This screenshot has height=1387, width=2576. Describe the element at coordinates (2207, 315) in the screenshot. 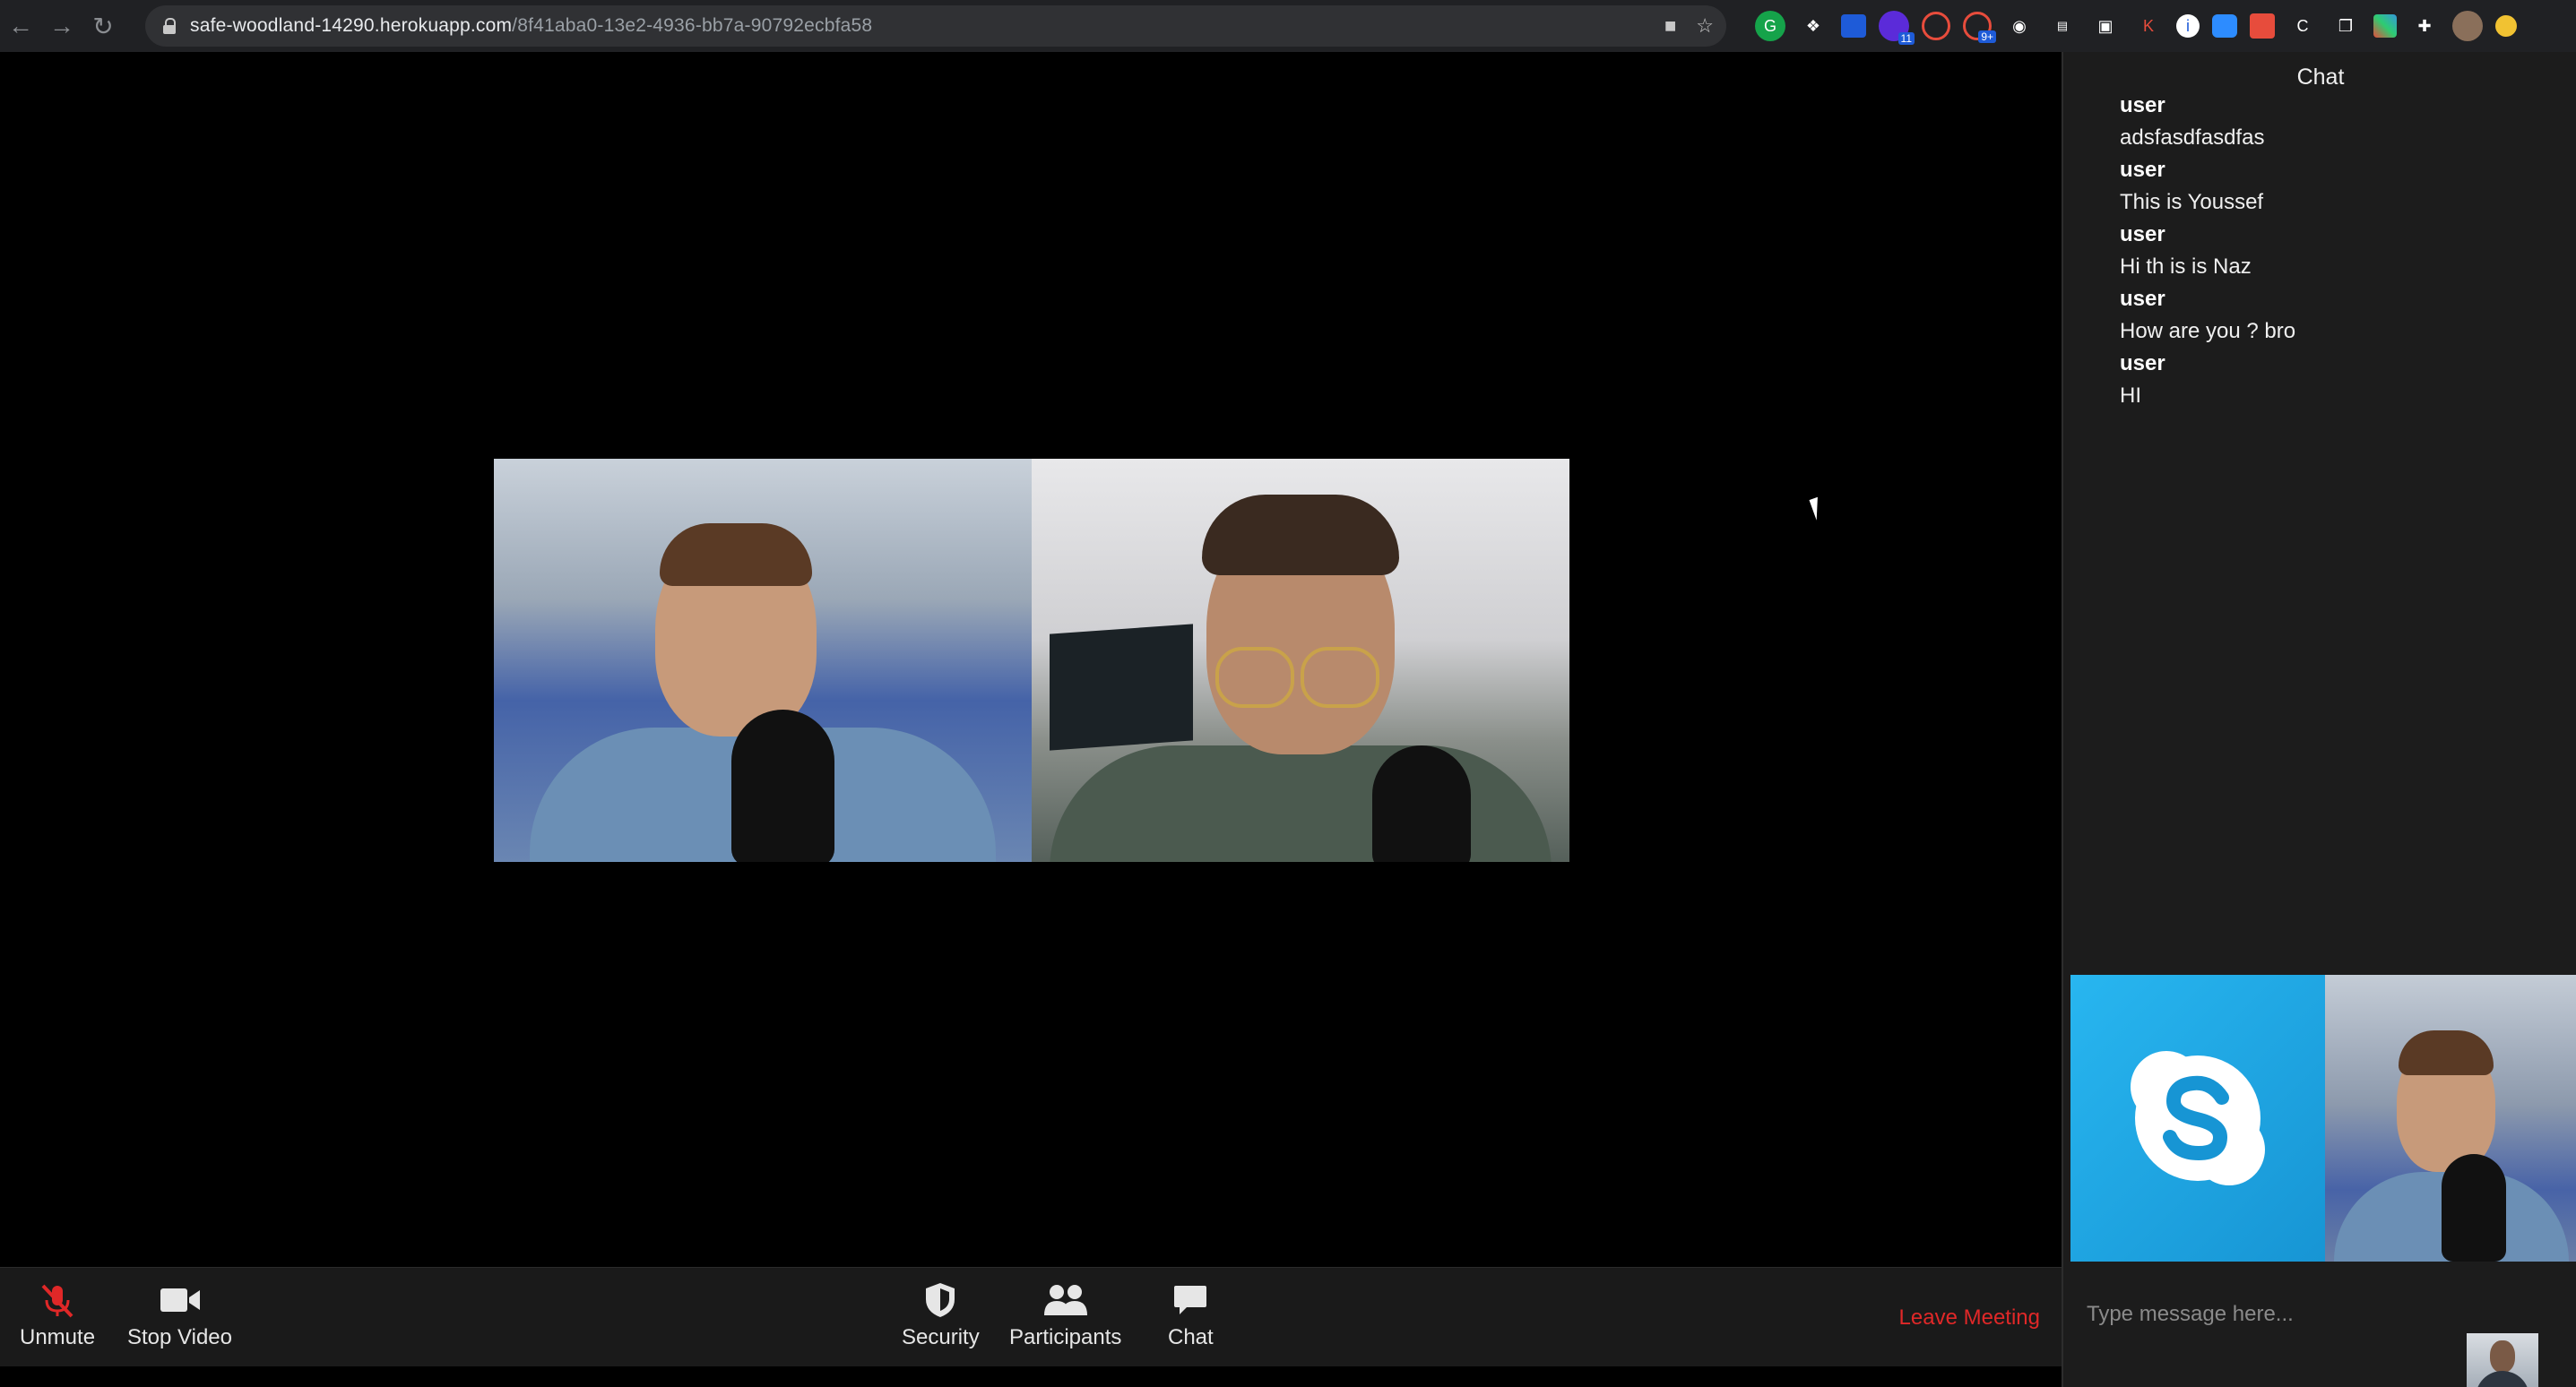

I see `chat-message: user How are you ? bro` at that location.